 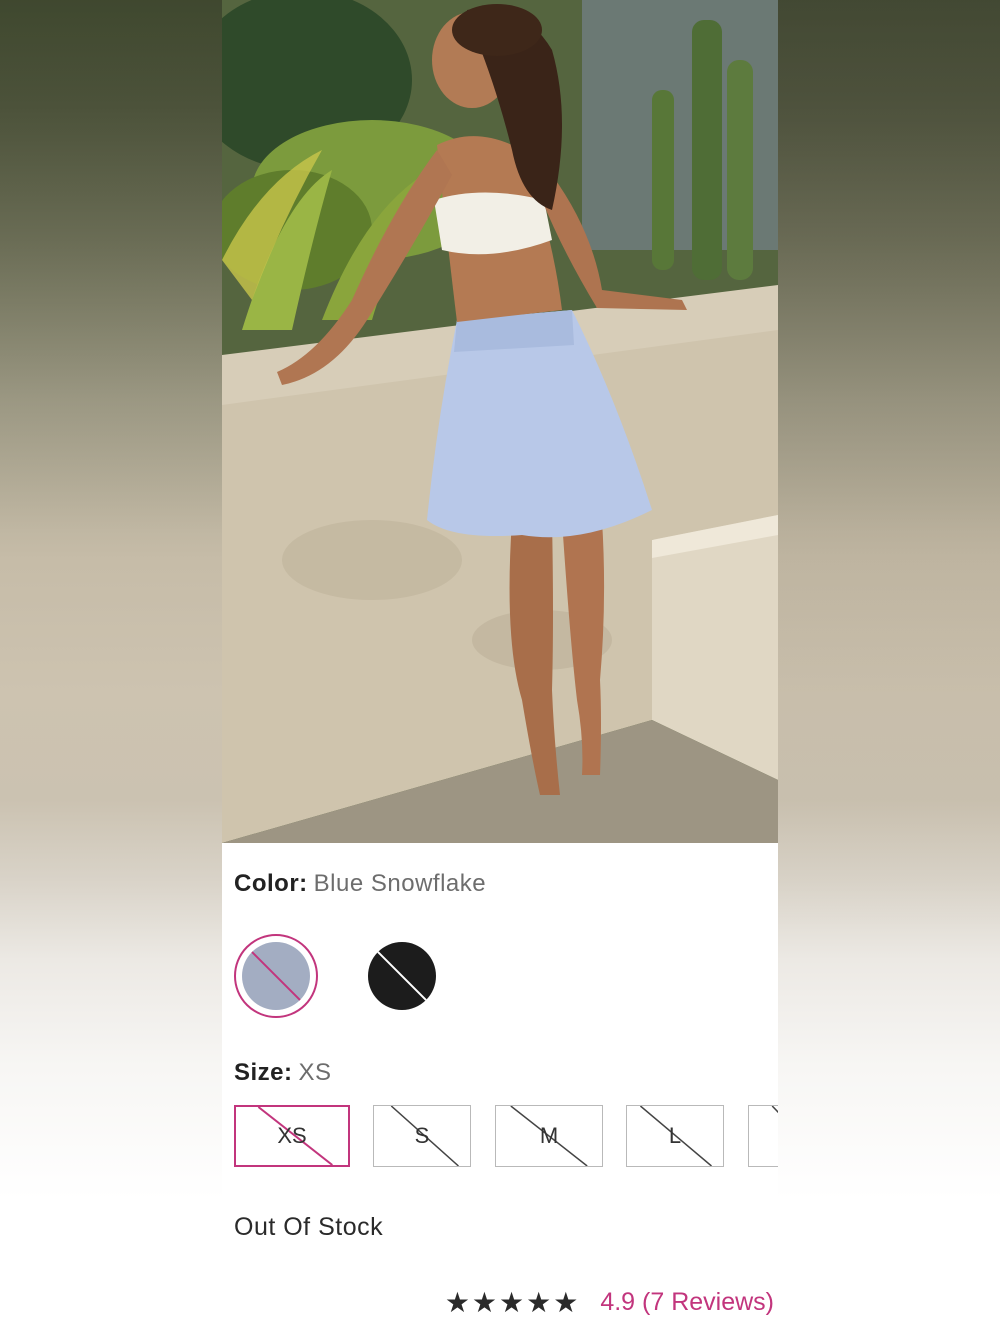 I want to click on size-option-l: L, so click(x=675, y=1136).